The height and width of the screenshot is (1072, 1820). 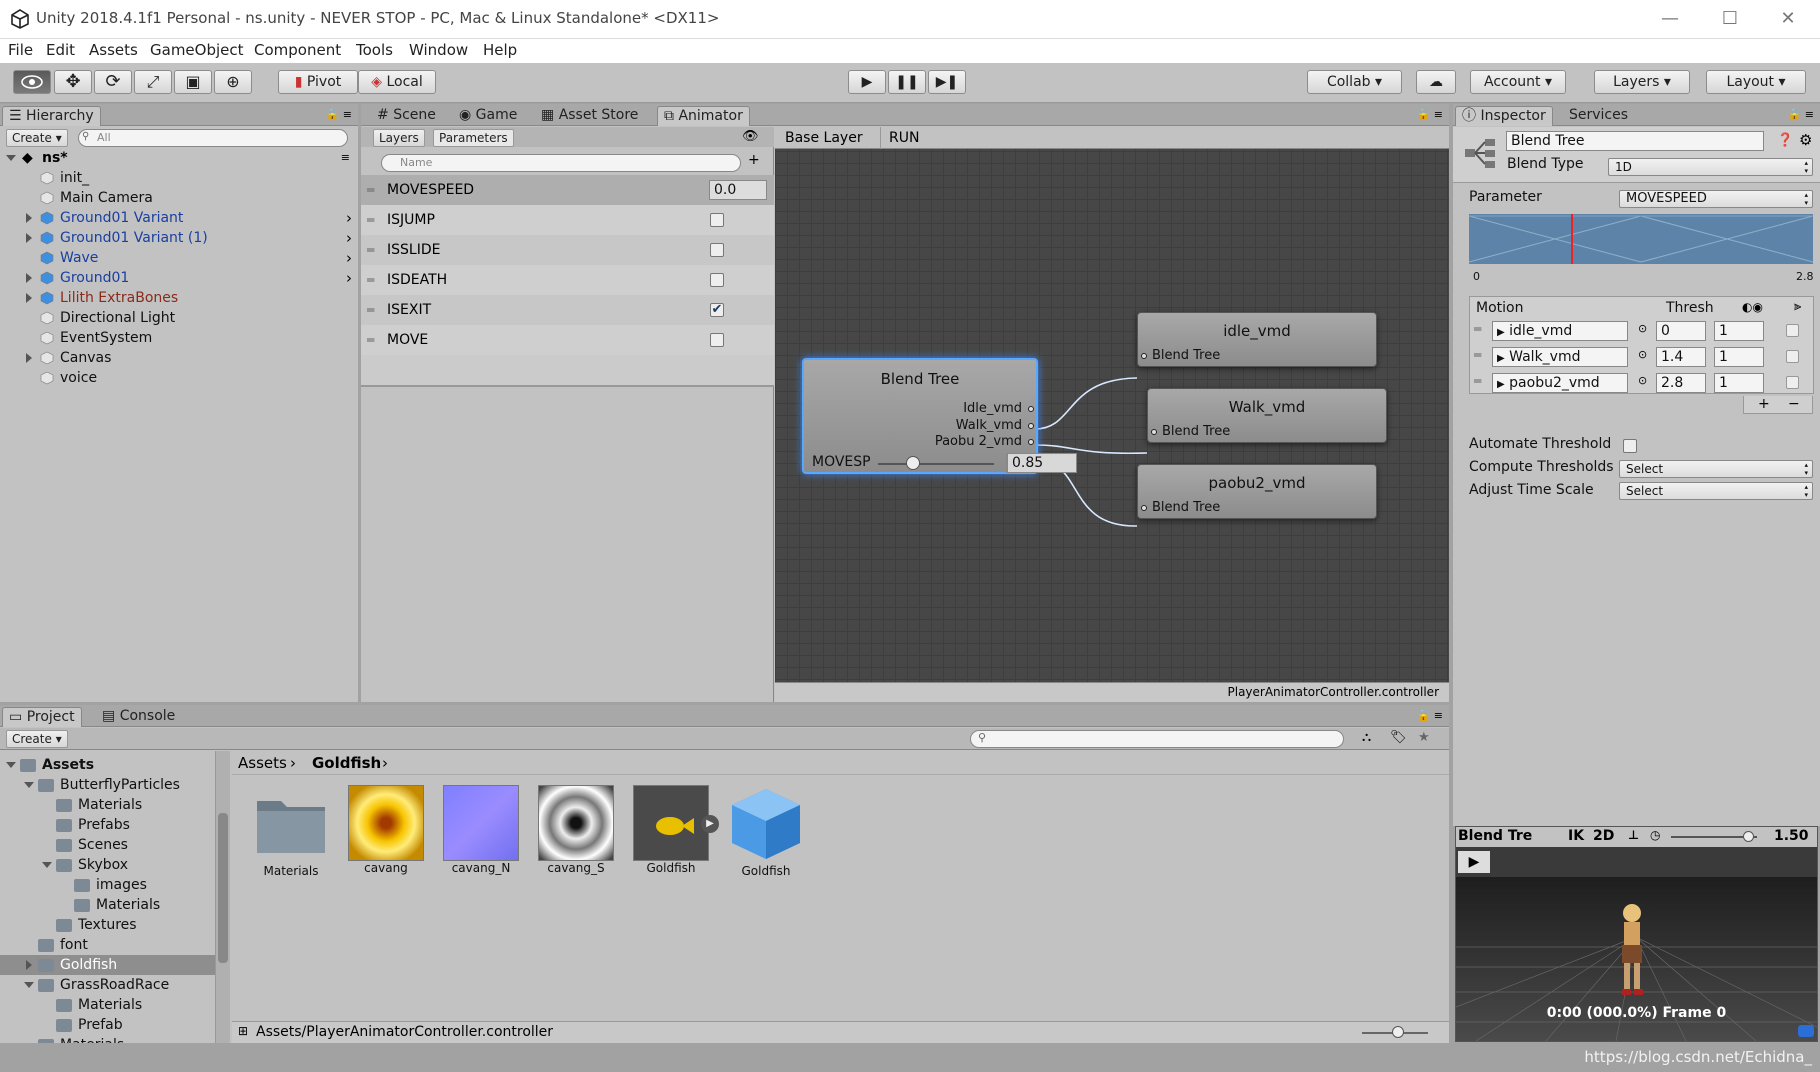 I want to click on scene-row: ◆ ns* ≡, so click(x=179, y=158).